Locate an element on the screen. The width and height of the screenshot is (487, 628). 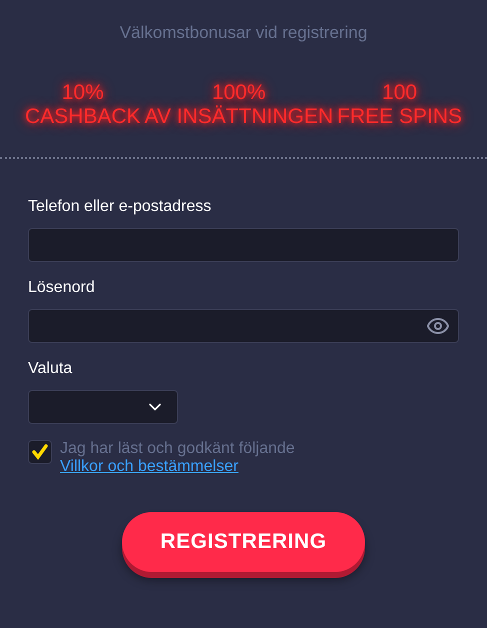
field-label: Lösenord is located at coordinates (62, 288).